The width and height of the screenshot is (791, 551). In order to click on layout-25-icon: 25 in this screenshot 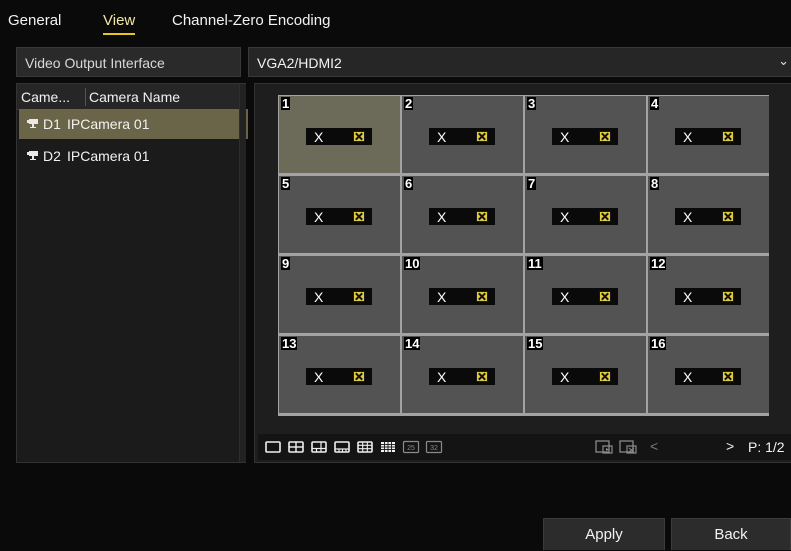, I will do `click(411, 447)`.